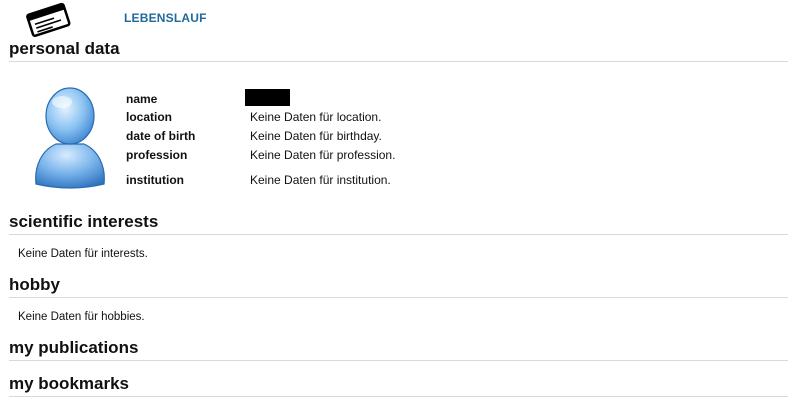 This screenshot has width=795, height=415. What do you see at coordinates (149, 117) in the screenshot?
I see `field-label-location: location` at bounding box center [149, 117].